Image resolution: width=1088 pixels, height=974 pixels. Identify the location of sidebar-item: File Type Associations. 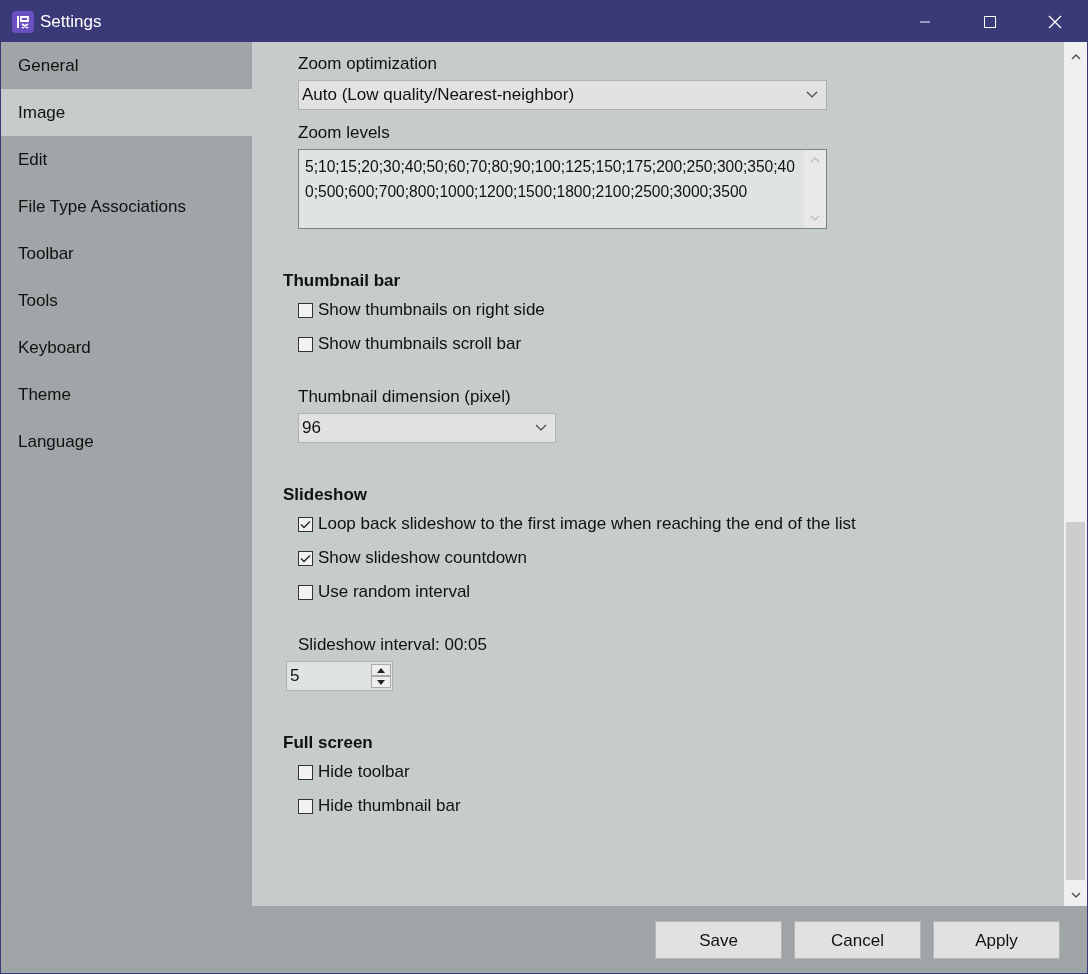
(126, 206).